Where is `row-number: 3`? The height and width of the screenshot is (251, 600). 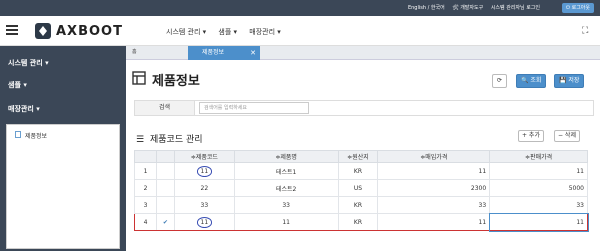 row-number: 3 is located at coordinates (145, 205).